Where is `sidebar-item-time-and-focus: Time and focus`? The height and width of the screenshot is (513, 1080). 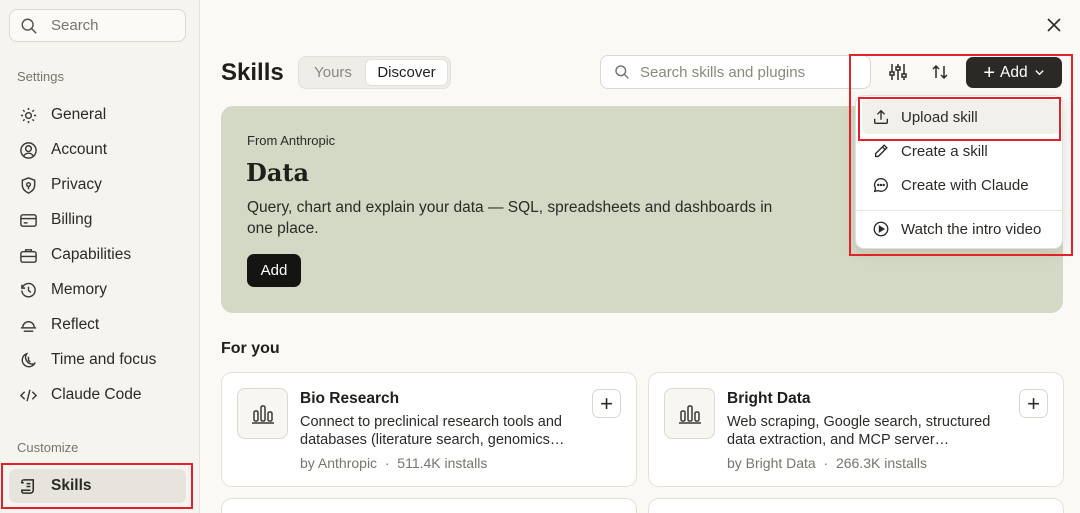 sidebar-item-time-and-focus: Time and focus is located at coordinates (97, 360).